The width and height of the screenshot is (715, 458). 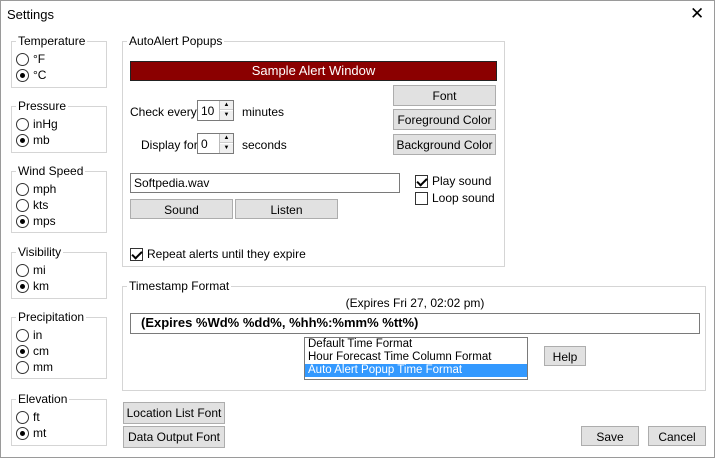 I want to click on foreground-color-button: Foreground Color, so click(x=444, y=119).